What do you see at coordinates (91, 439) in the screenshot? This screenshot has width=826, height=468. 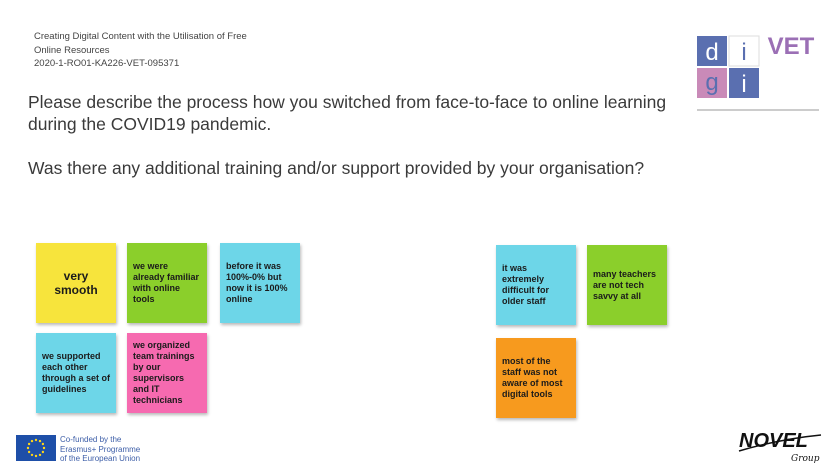 I see `eu-line-1: Co-funded by the` at bounding box center [91, 439].